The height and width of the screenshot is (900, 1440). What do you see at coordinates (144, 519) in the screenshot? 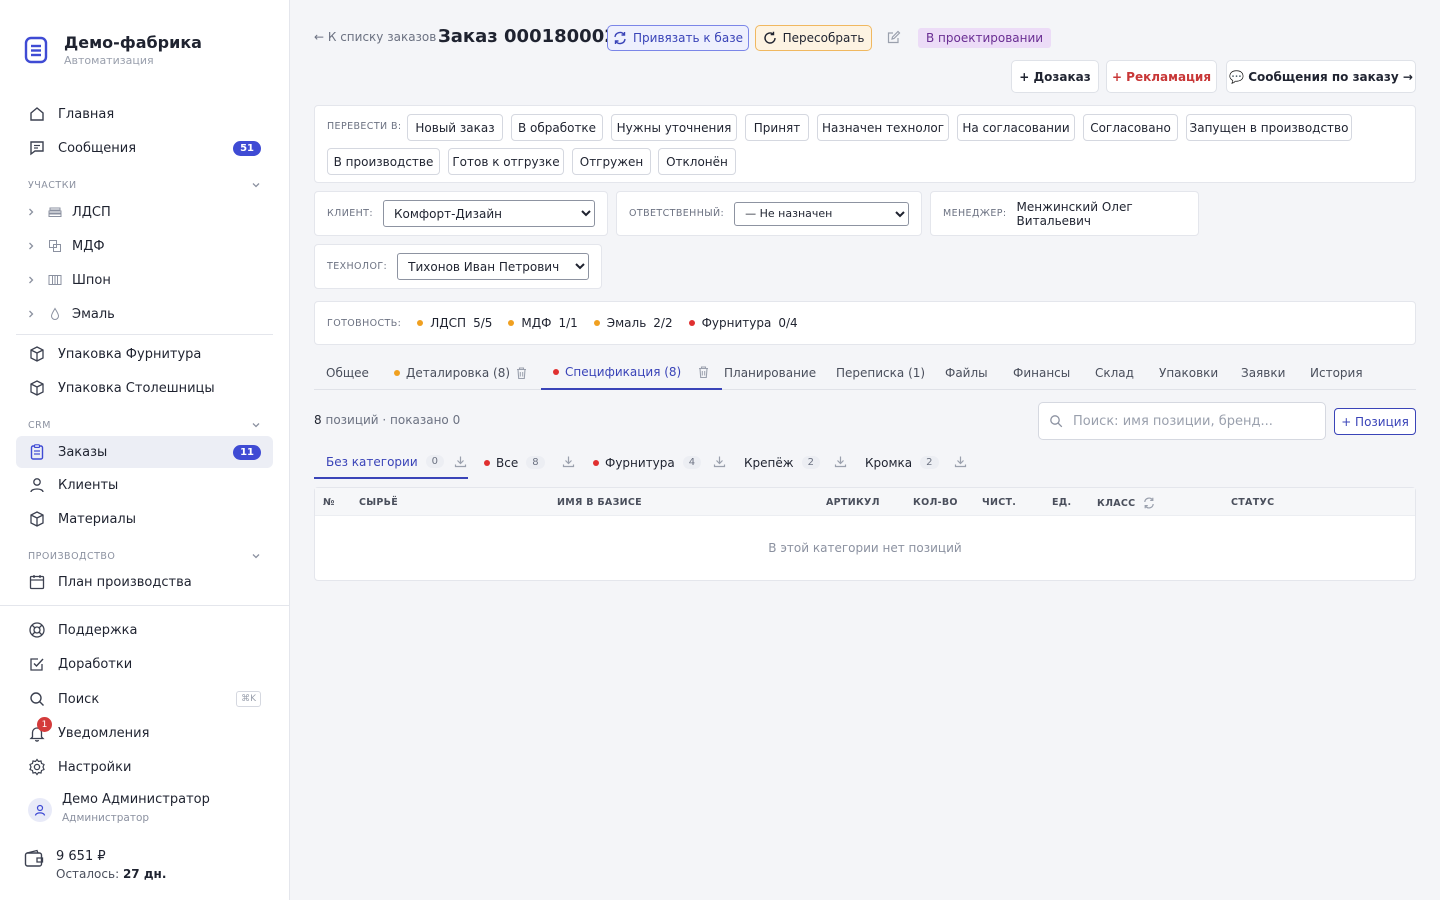
I see `nav-materials: Материалы` at bounding box center [144, 519].